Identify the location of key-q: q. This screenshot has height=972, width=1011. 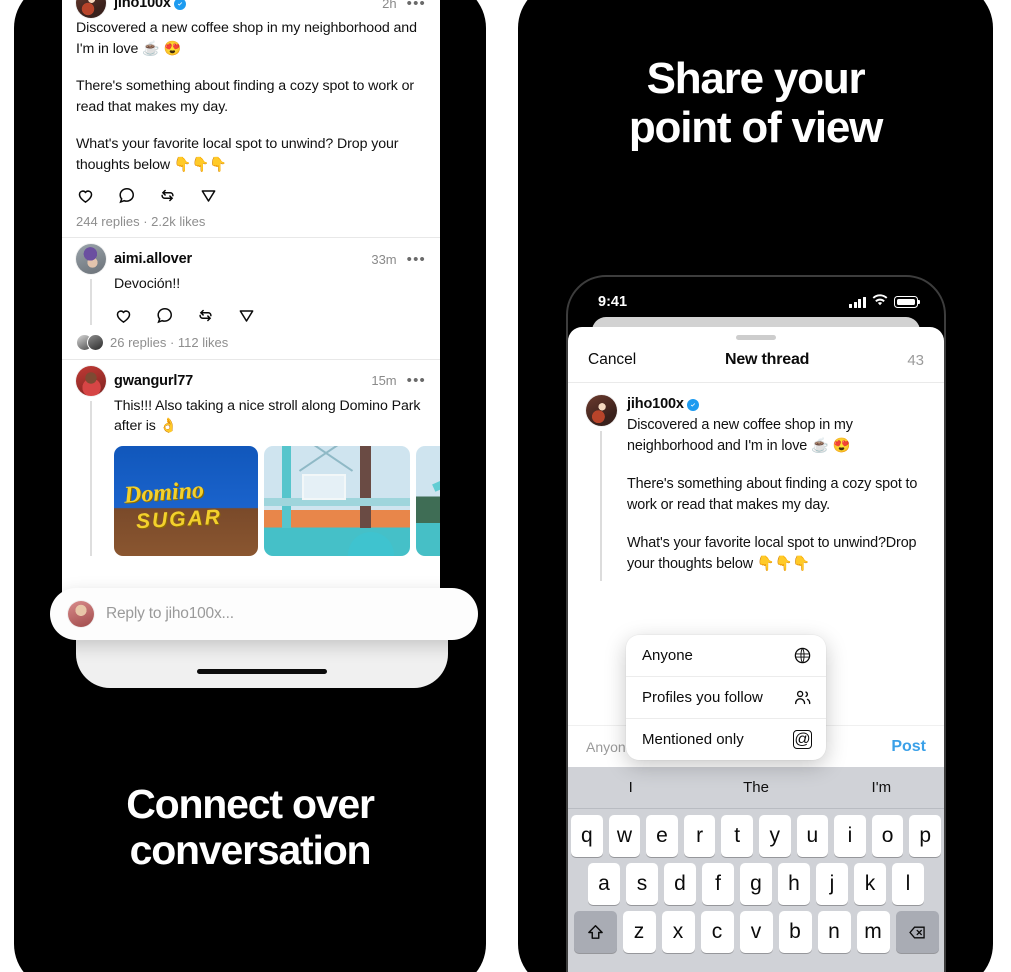
(587, 836).